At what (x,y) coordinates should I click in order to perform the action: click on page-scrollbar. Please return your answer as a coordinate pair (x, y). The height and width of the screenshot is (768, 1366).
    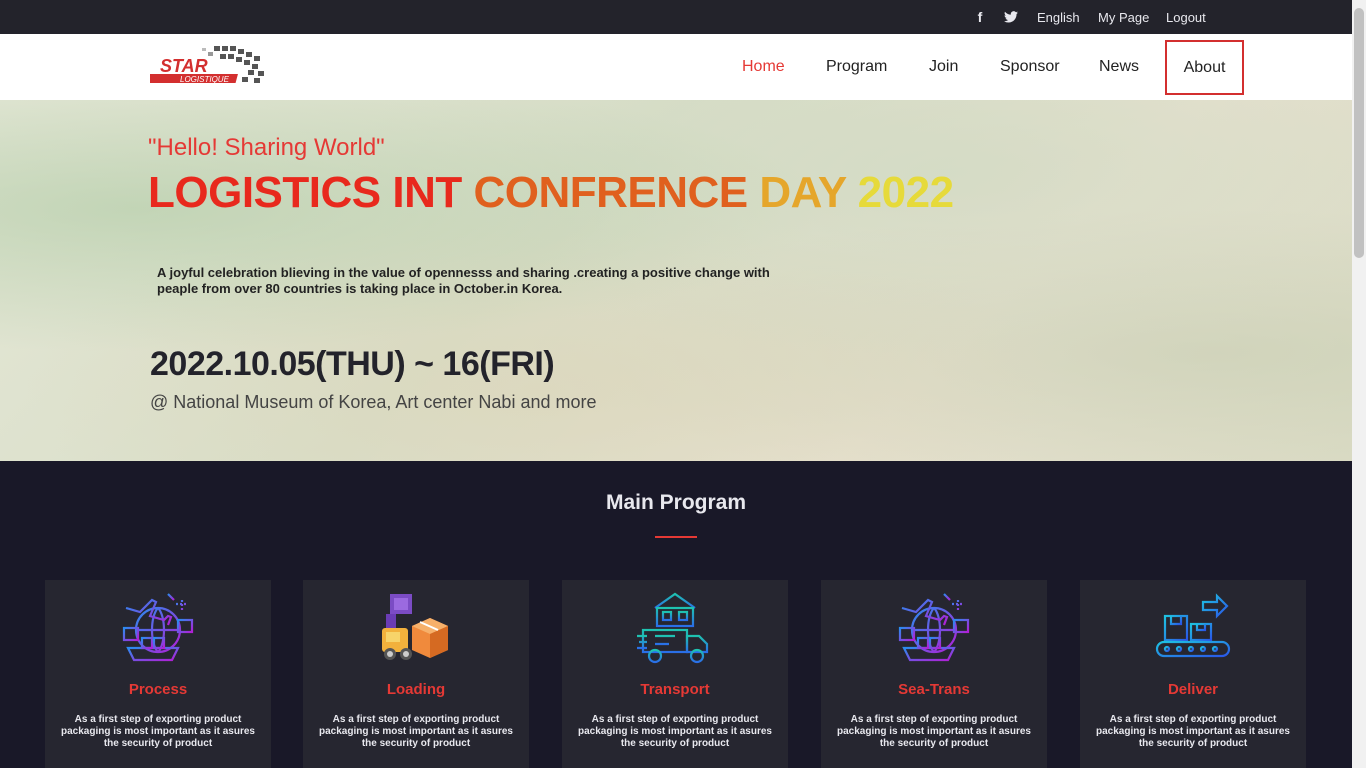
    Looking at the image, I should click on (1359, 384).